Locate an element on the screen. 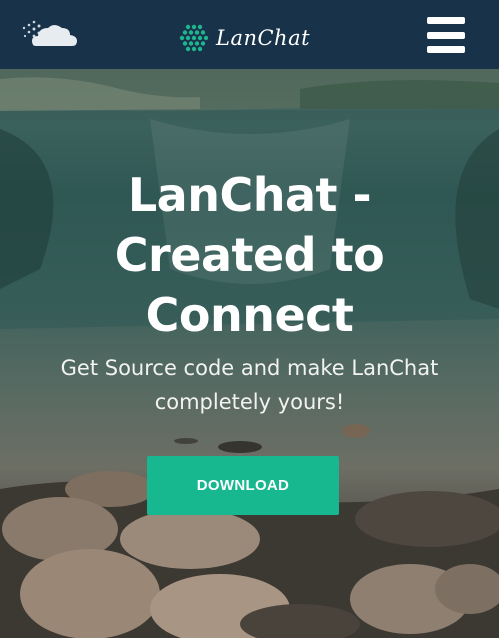 Image resolution: width=499 pixels, height=638 pixels. hex-dots-icon is located at coordinates (194, 38).